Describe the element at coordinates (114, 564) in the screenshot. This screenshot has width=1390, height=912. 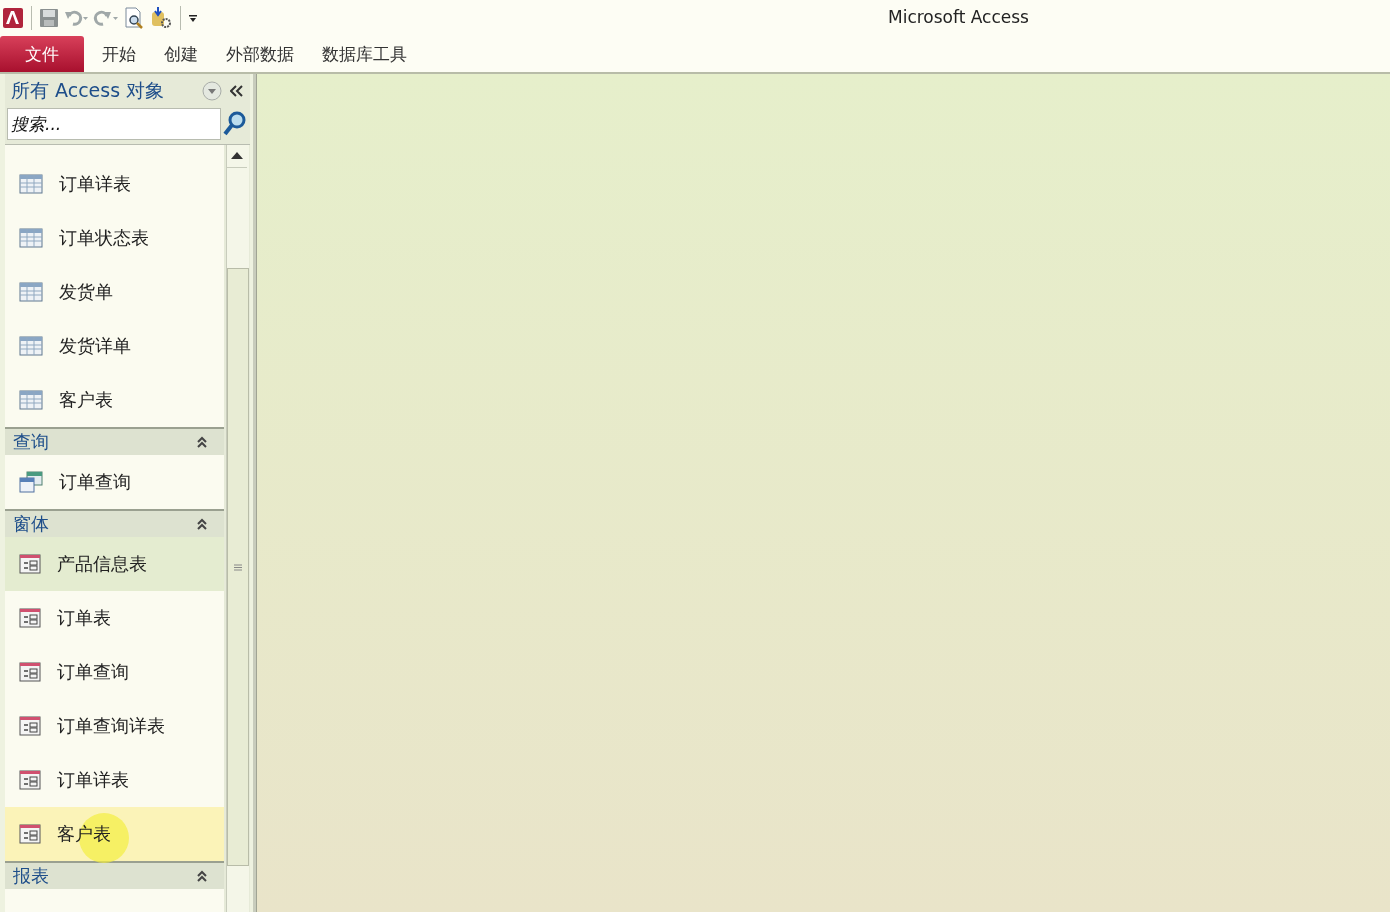
I see `navigation-item: 产品信息表` at that location.